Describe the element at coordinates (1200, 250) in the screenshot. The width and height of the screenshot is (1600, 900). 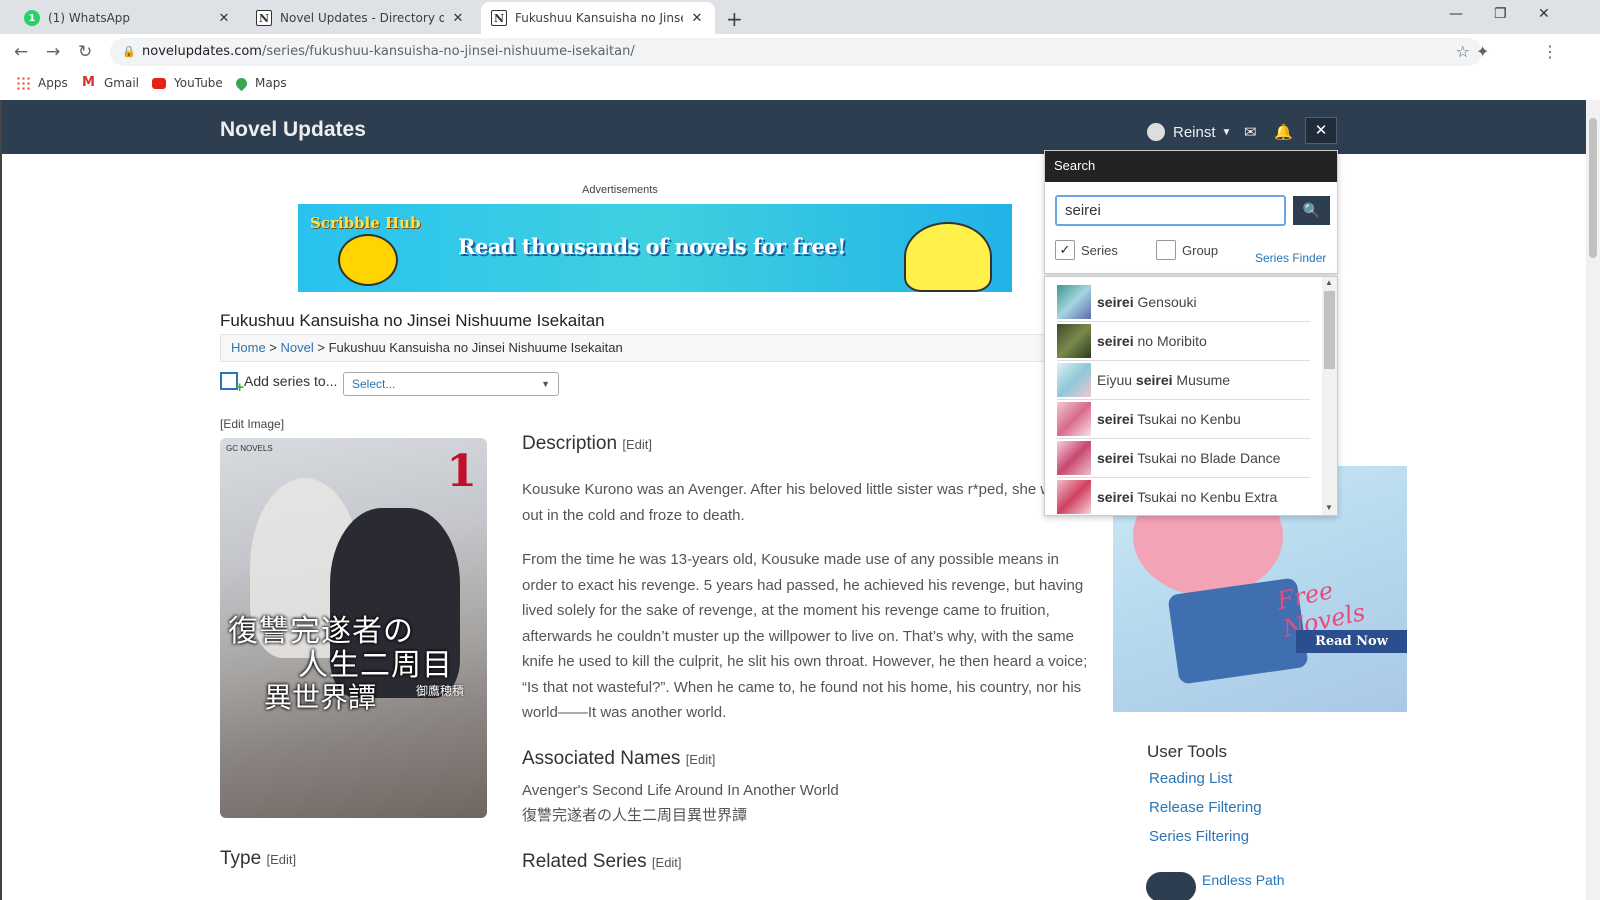
I see `checkbox-label: Group` at that location.